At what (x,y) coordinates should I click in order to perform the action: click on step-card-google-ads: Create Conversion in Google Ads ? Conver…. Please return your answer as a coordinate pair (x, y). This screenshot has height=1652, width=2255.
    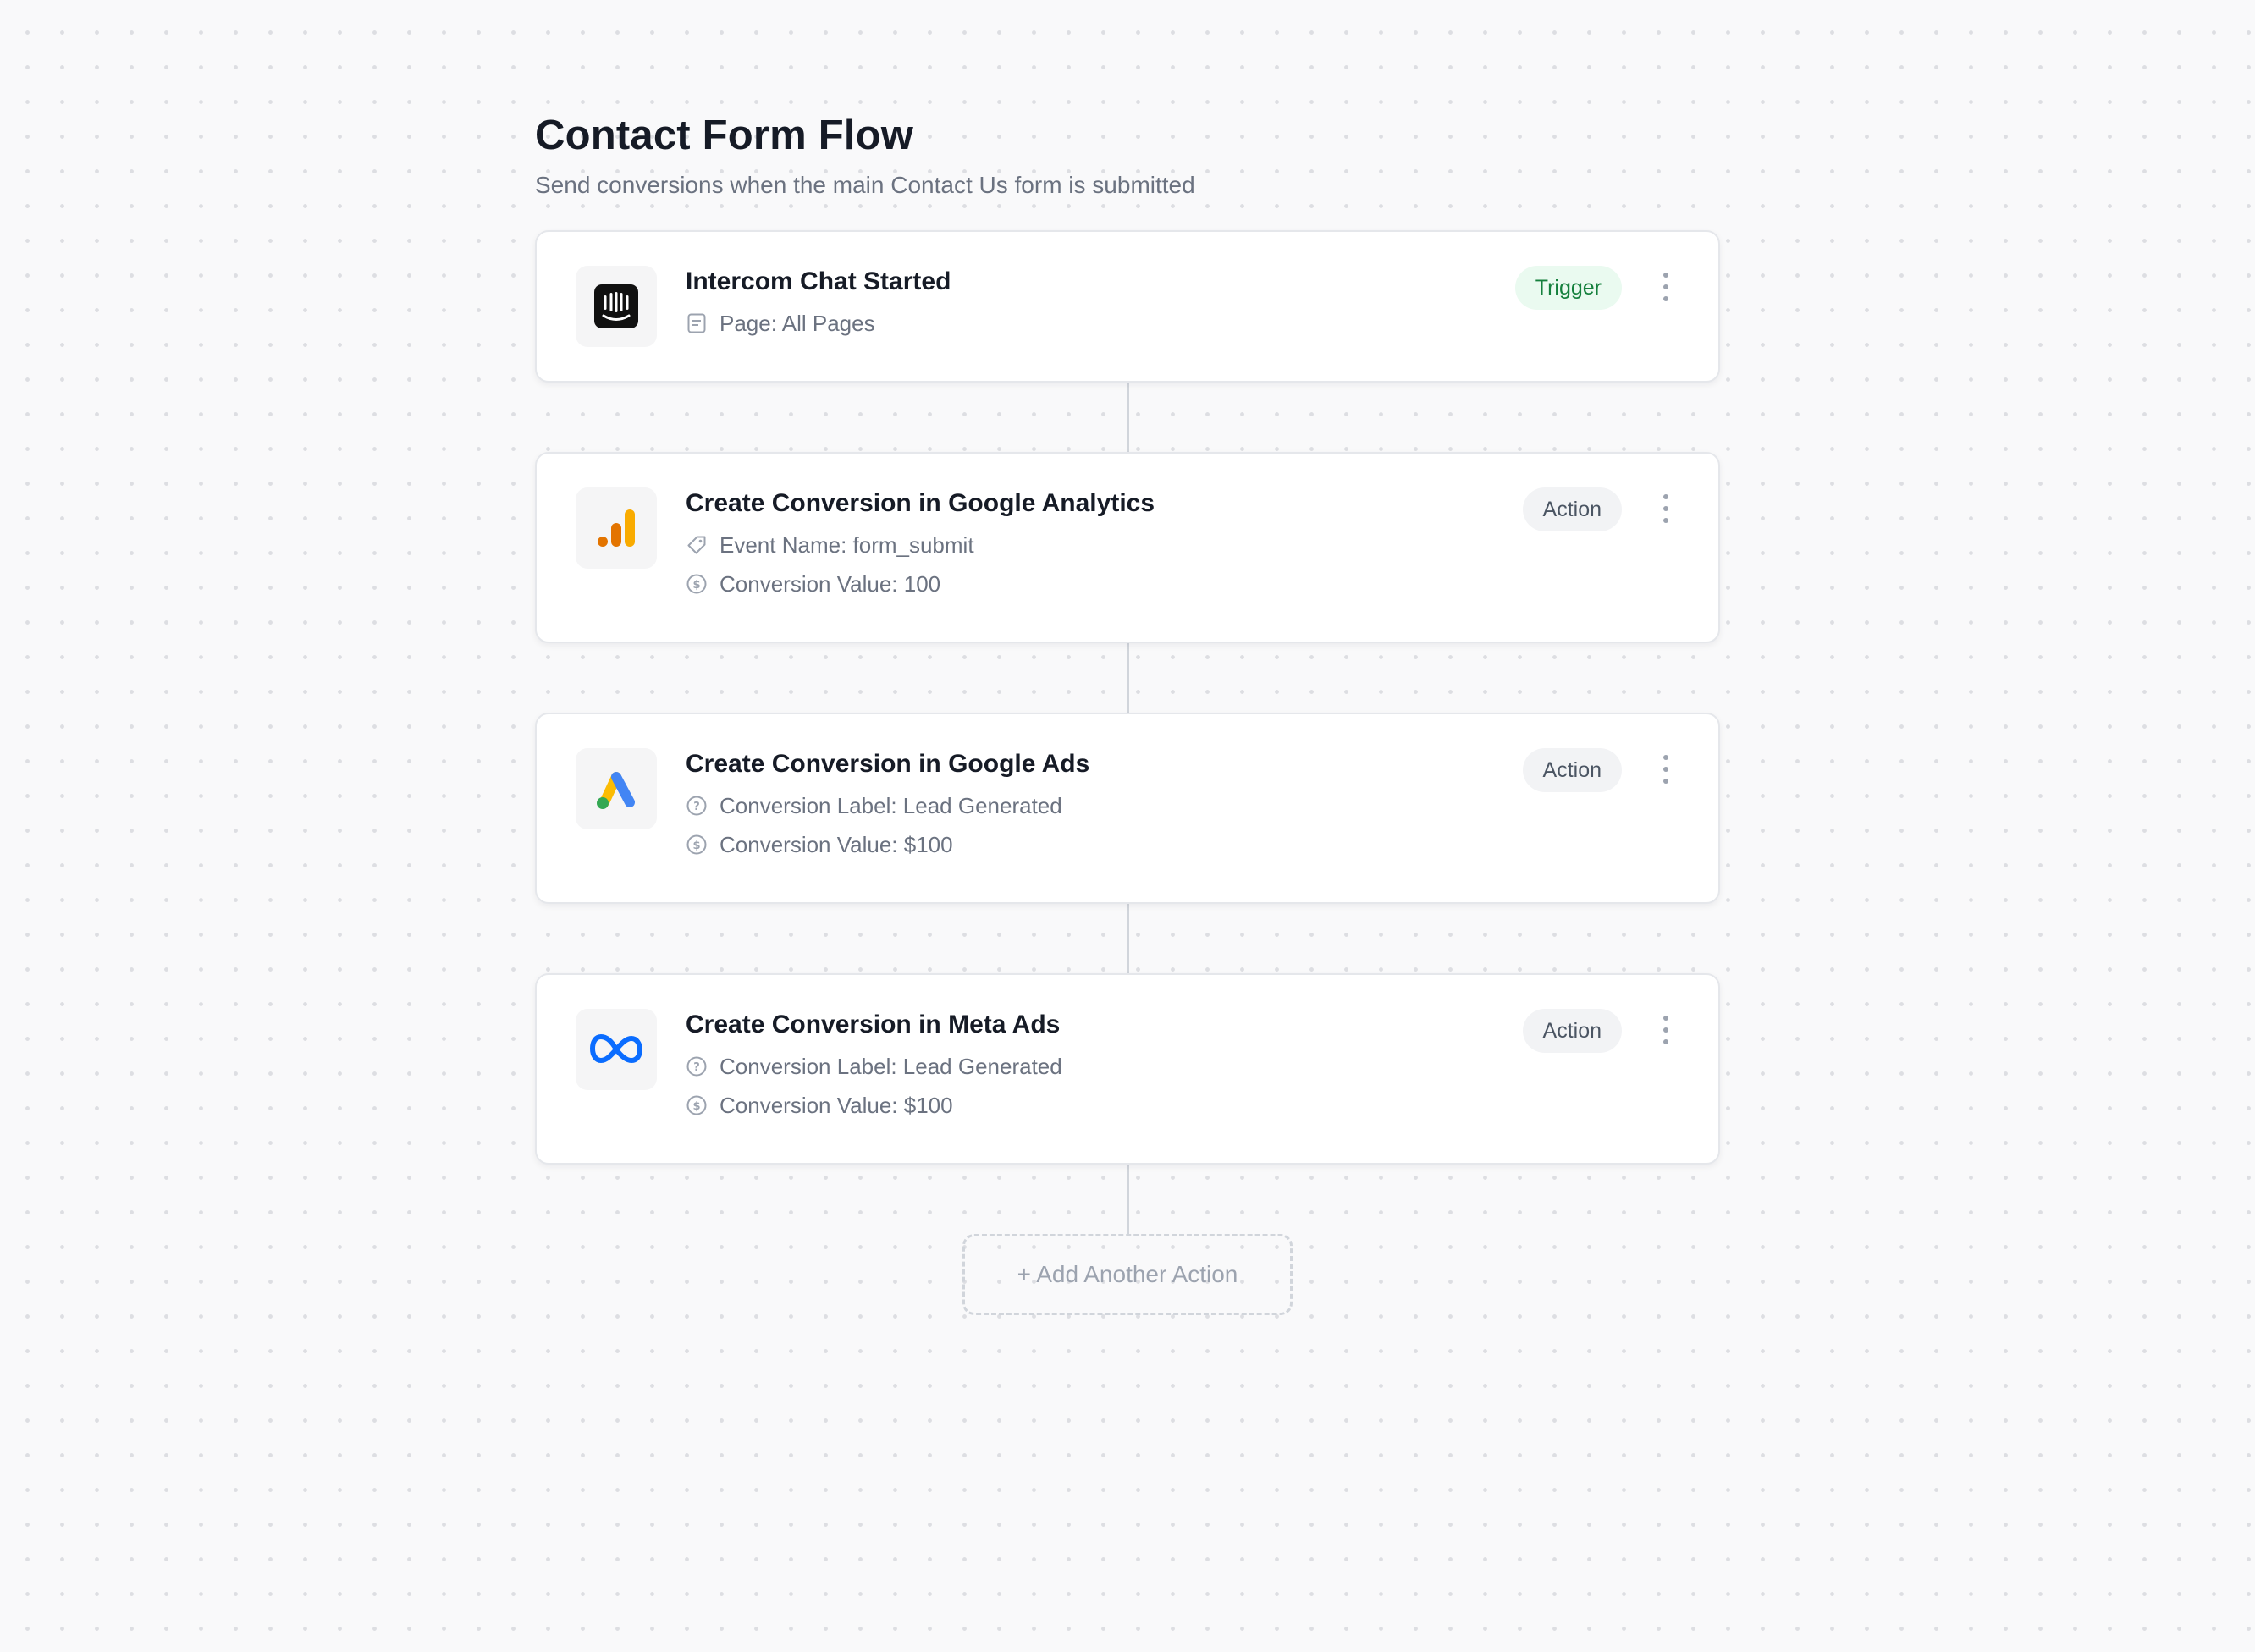
    Looking at the image, I should click on (1127, 808).